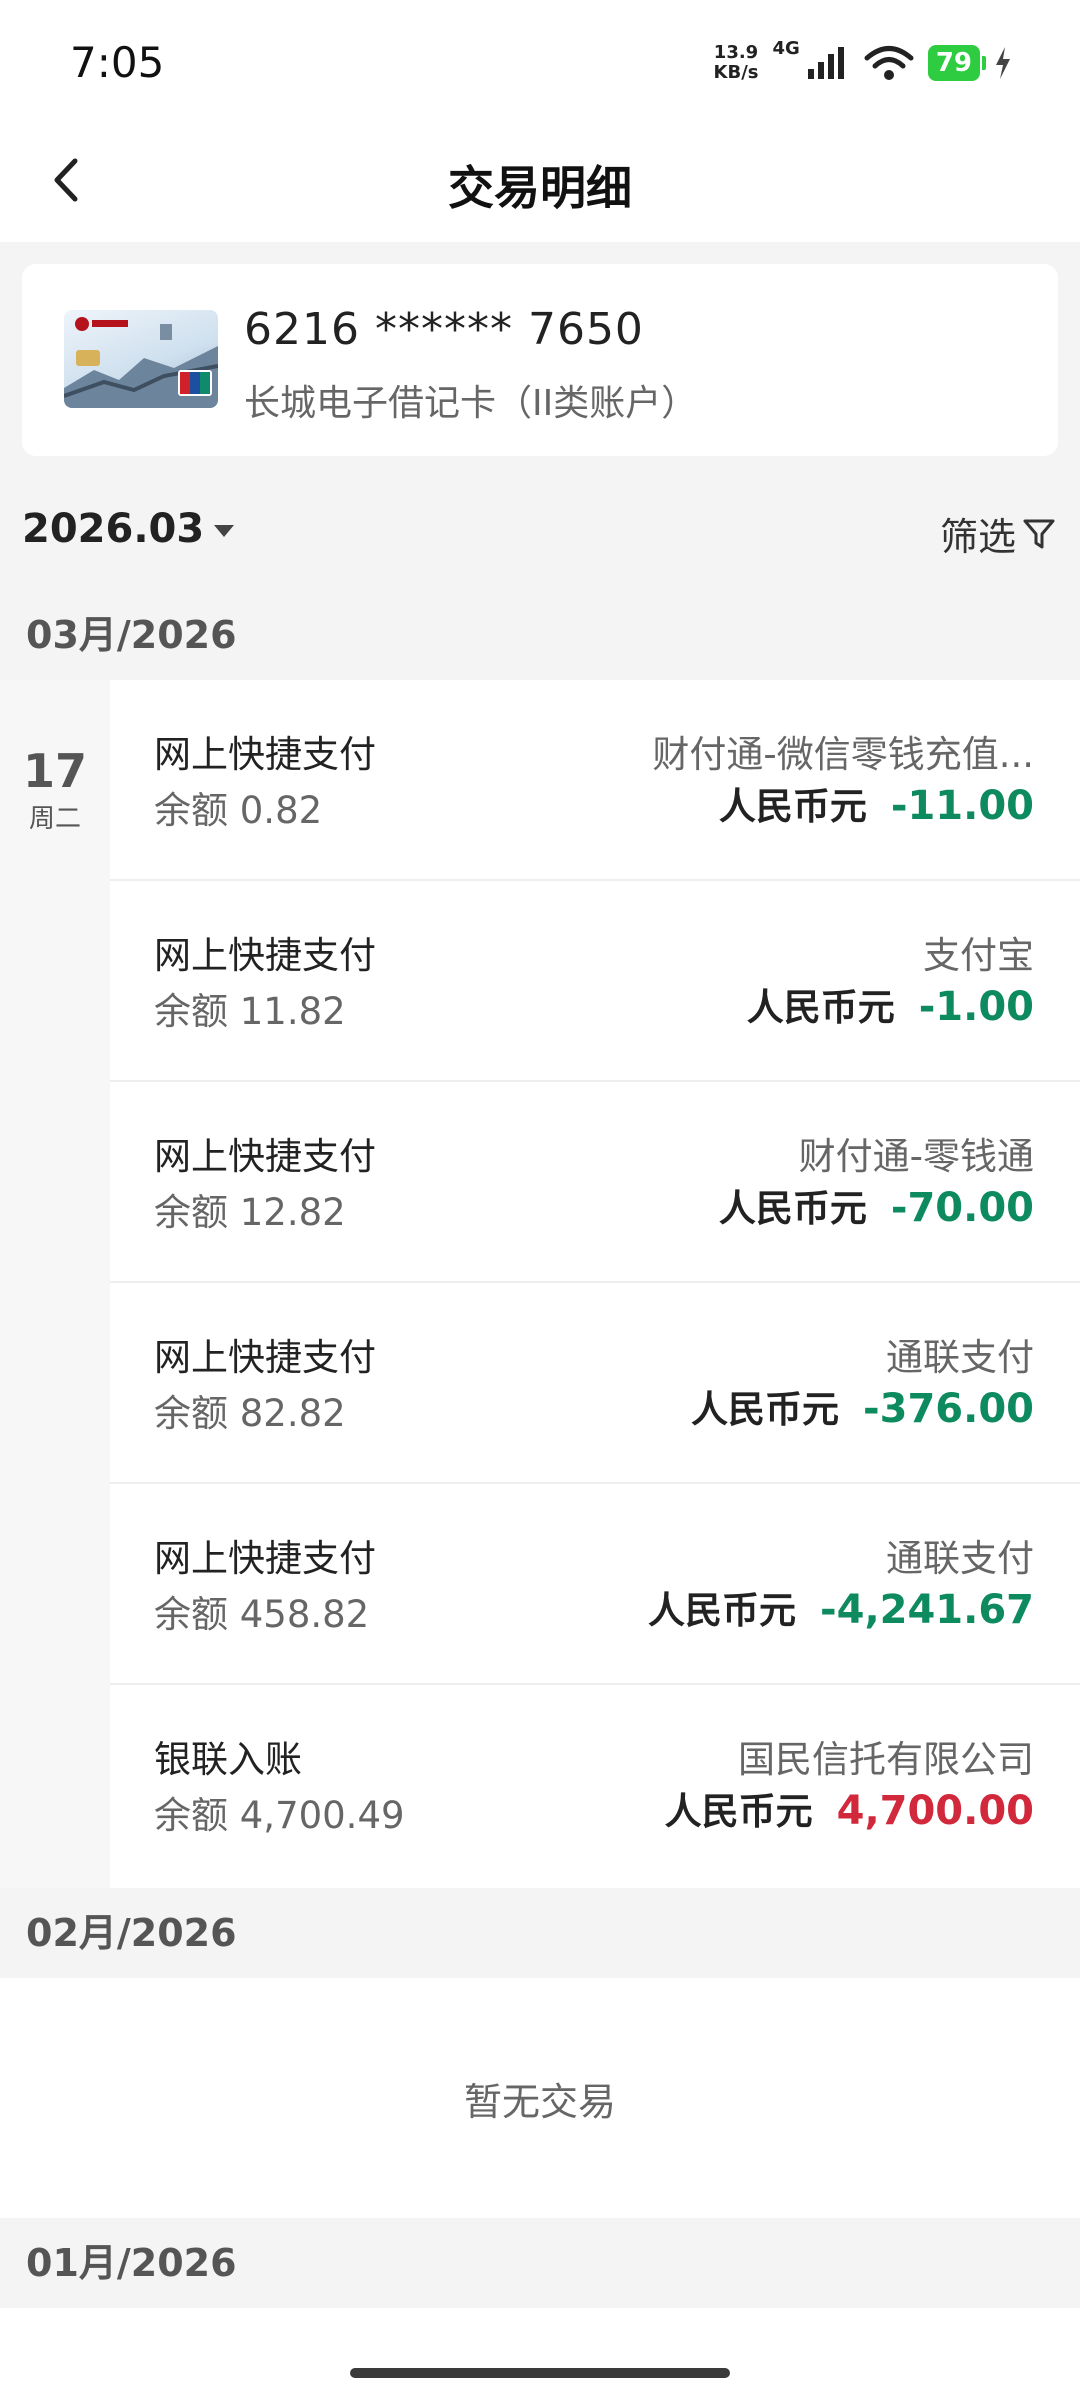 This screenshot has height=2400, width=1080. What do you see at coordinates (863, 63) in the screenshot?
I see `status-icons: 13.9 KB/s 4G 79` at bounding box center [863, 63].